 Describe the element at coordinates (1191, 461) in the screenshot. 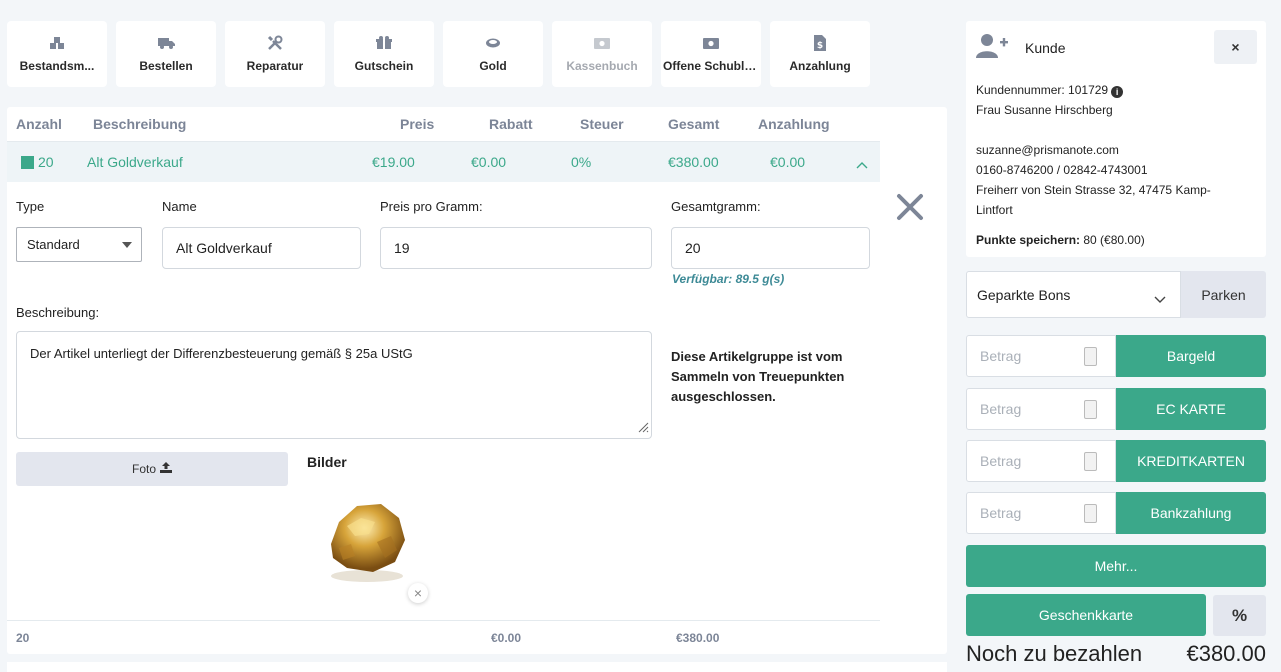

I see `pay-credit-card-button: KREDITKARTEN` at that location.